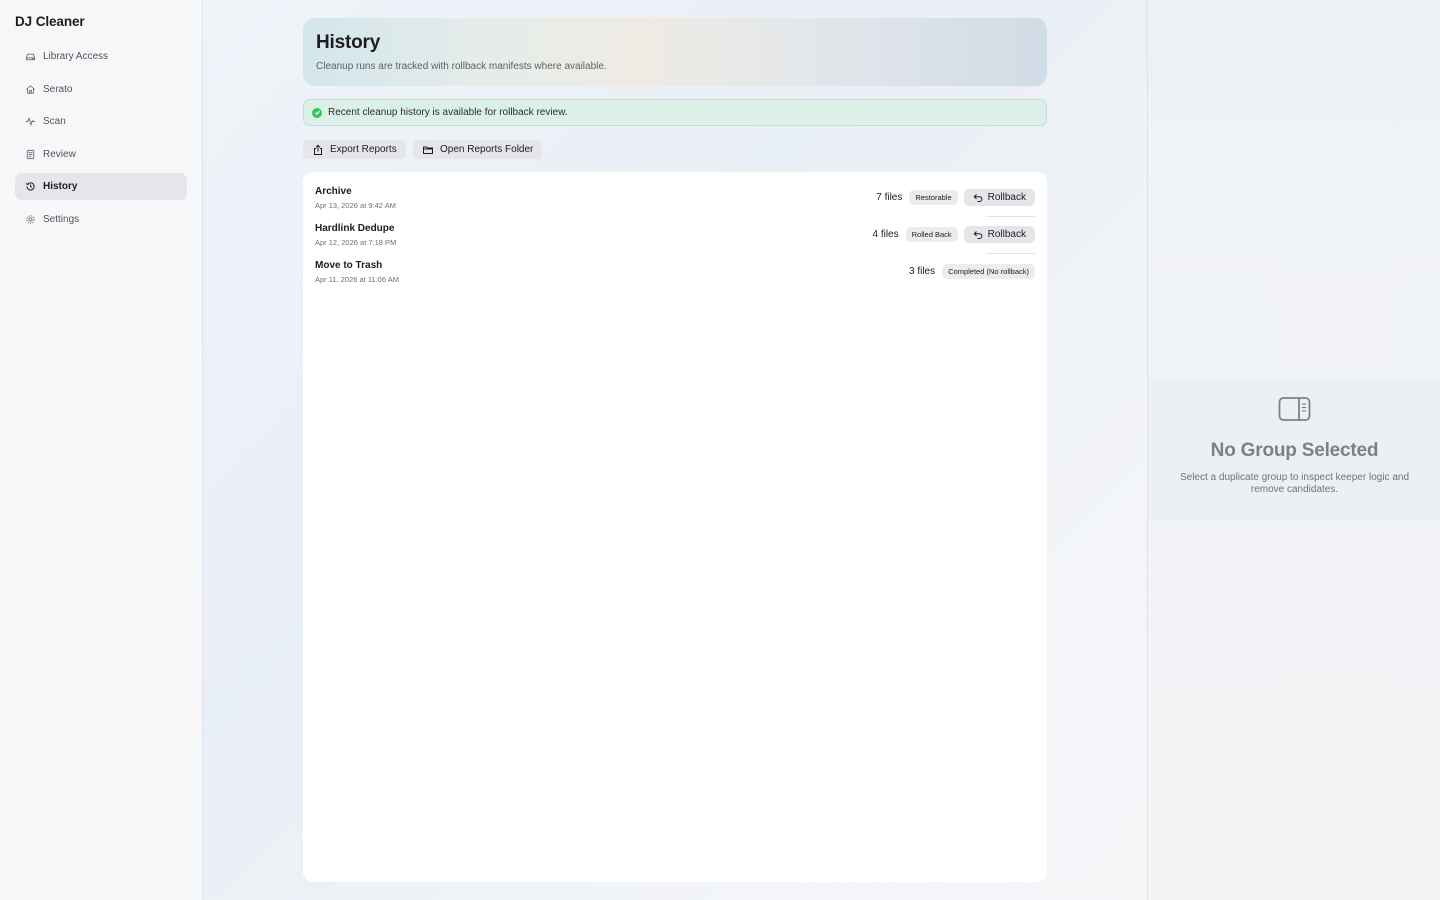 The height and width of the screenshot is (900, 1440). I want to click on waveform-icon, so click(30, 121).